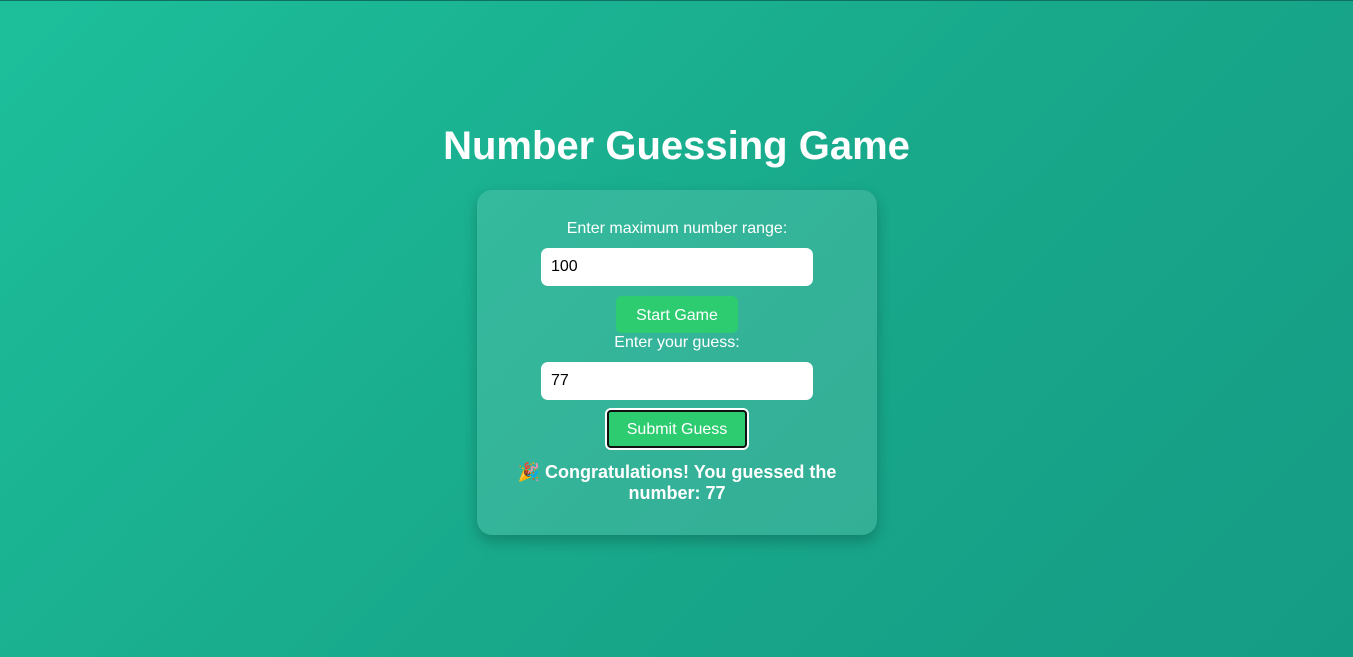  Describe the element at coordinates (677, 228) in the screenshot. I see `range-label: Enter maximum number range:` at that location.